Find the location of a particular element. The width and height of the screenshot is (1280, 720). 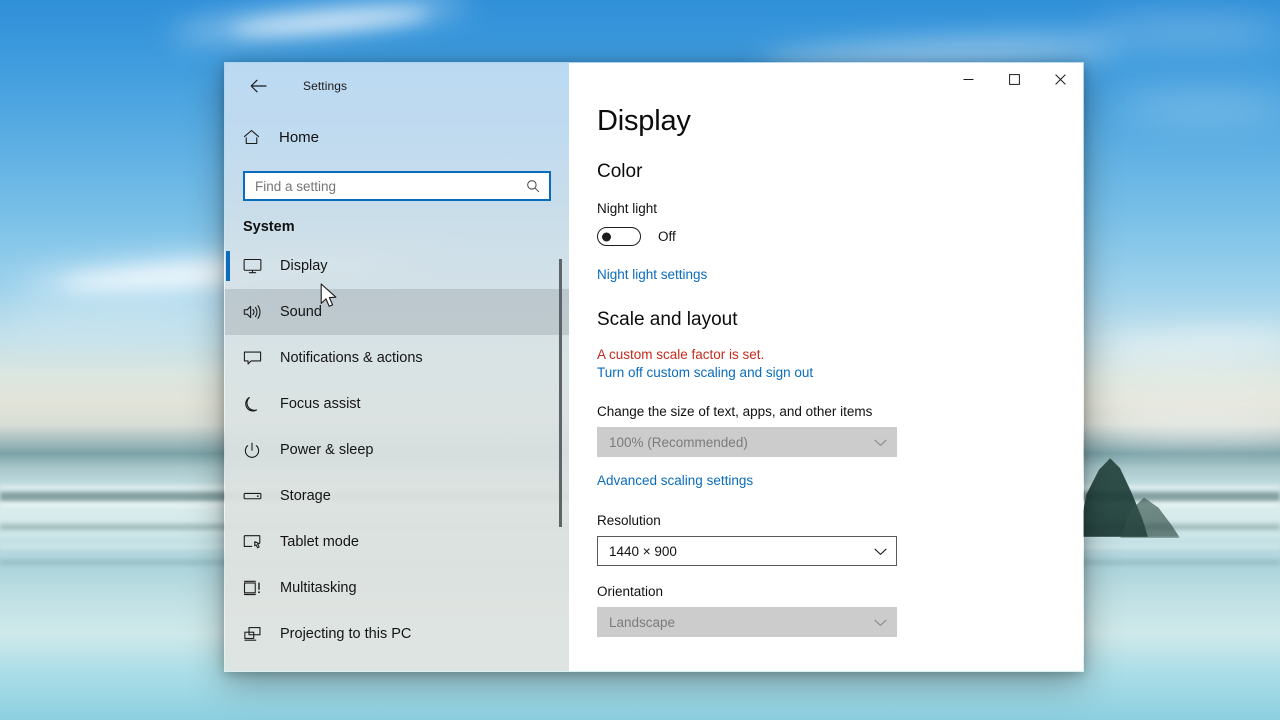

custom-scale-warning: A custom scale factor is set. is located at coordinates (681, 354).